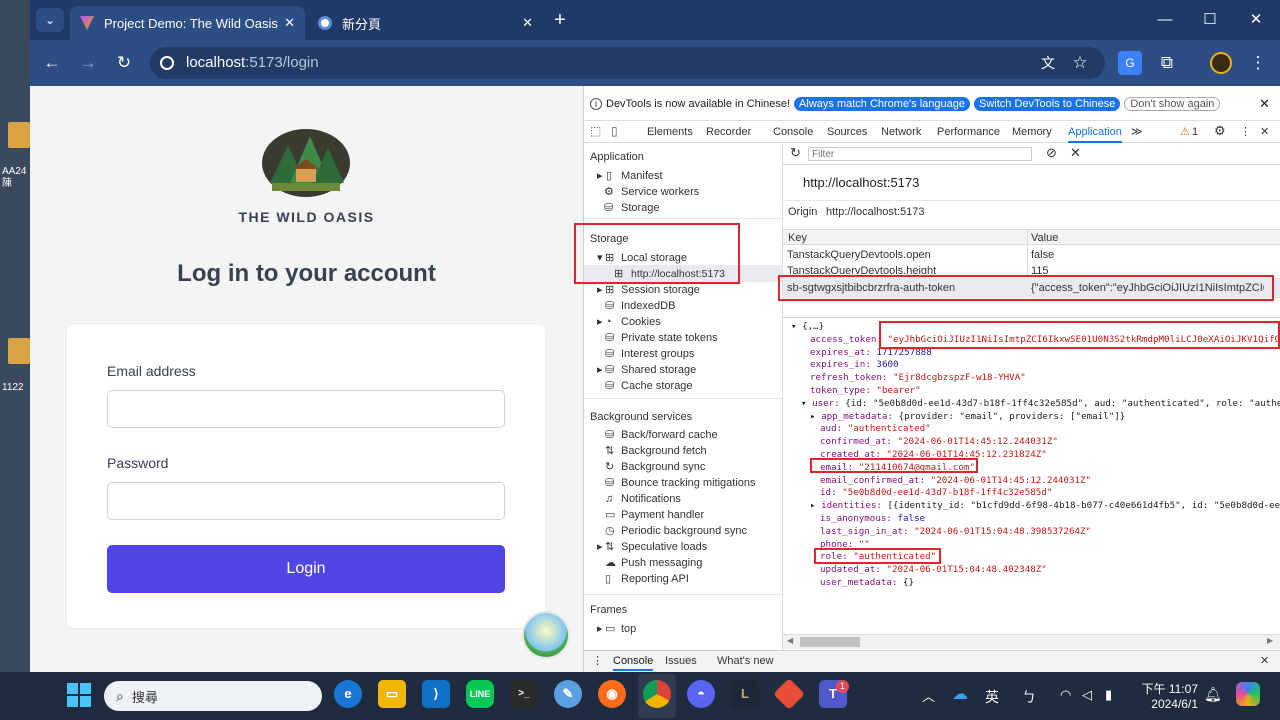  Describe the element at coordinates (657, 386) in the screenshot. I see `sidebar-item-cache-storage: Cache storage` at that location.